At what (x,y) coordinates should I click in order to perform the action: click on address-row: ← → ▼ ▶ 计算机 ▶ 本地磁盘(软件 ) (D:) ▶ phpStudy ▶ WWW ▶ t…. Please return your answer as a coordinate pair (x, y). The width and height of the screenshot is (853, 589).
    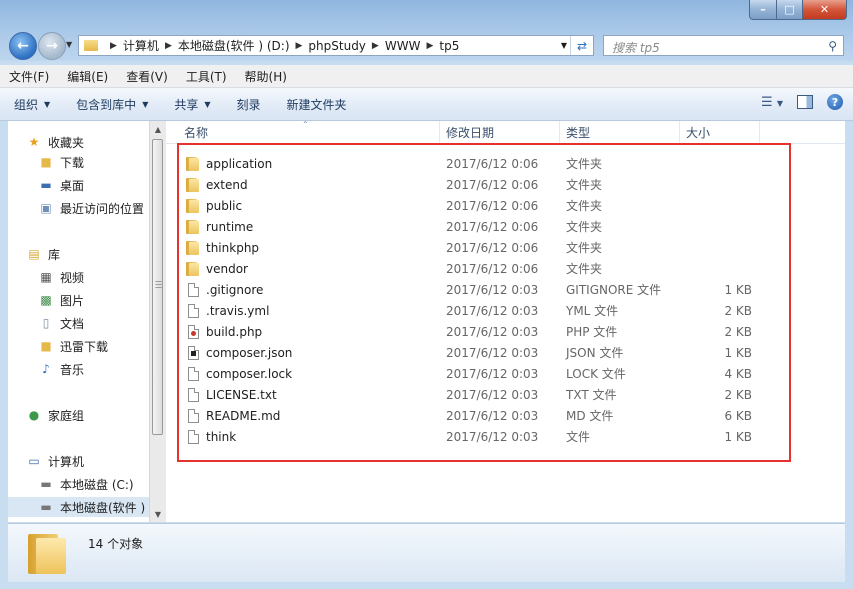
    Looking at the image, I should click on (426, 46).